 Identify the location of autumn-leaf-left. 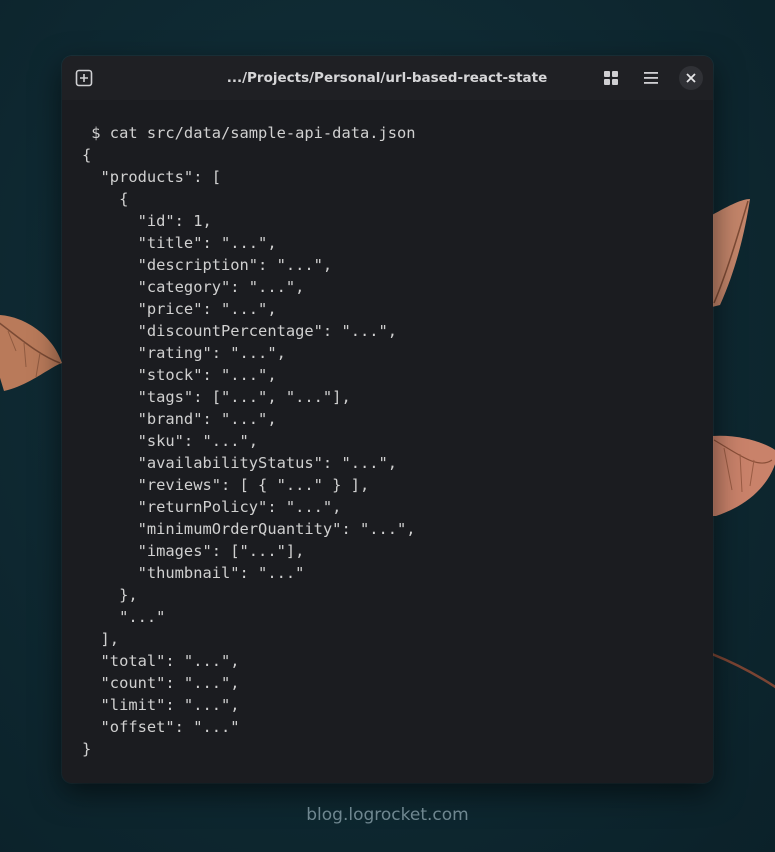
(31, 353).